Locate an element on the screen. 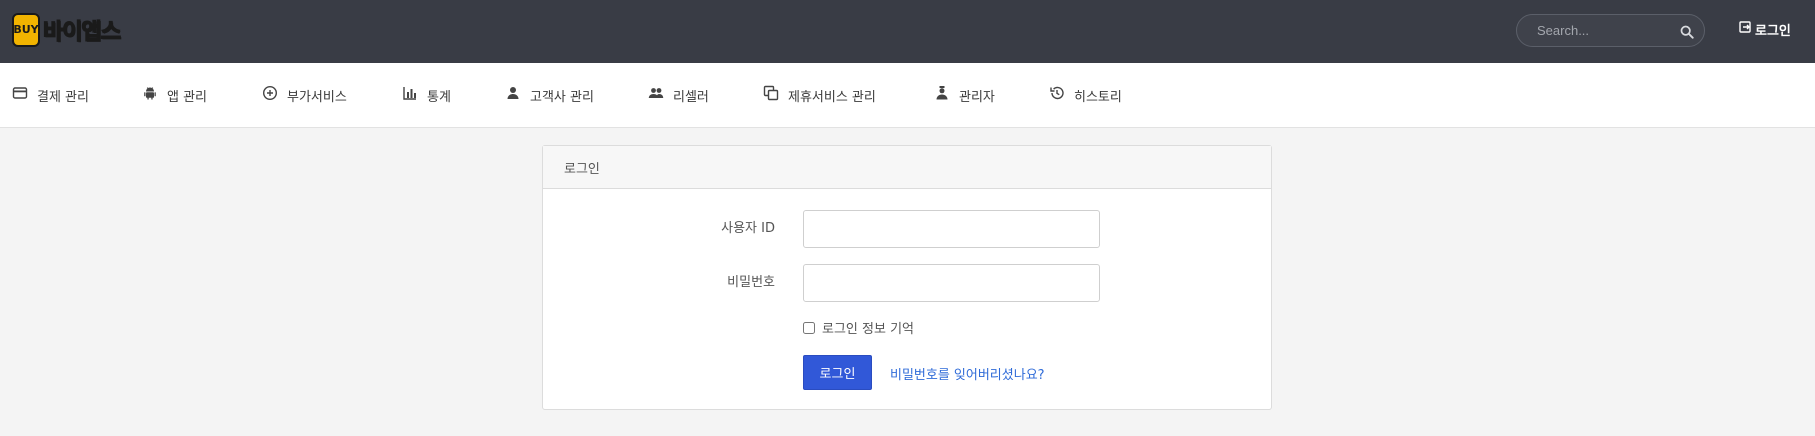  bar-chart-icon is located at coordinates (410, 95).